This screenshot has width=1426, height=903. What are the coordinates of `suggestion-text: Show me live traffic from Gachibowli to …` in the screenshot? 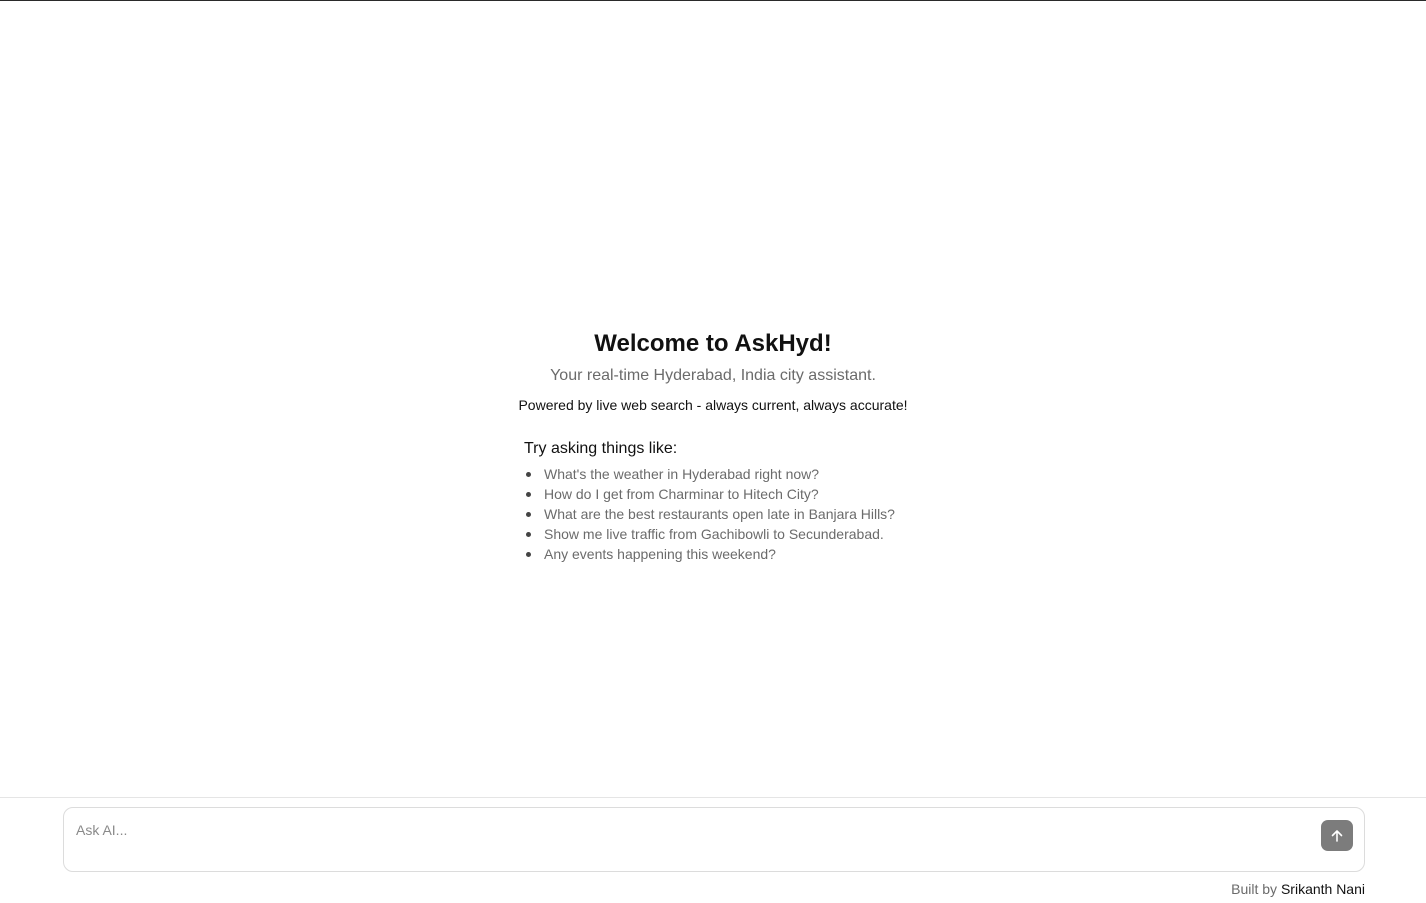 It's located at (714, 534).